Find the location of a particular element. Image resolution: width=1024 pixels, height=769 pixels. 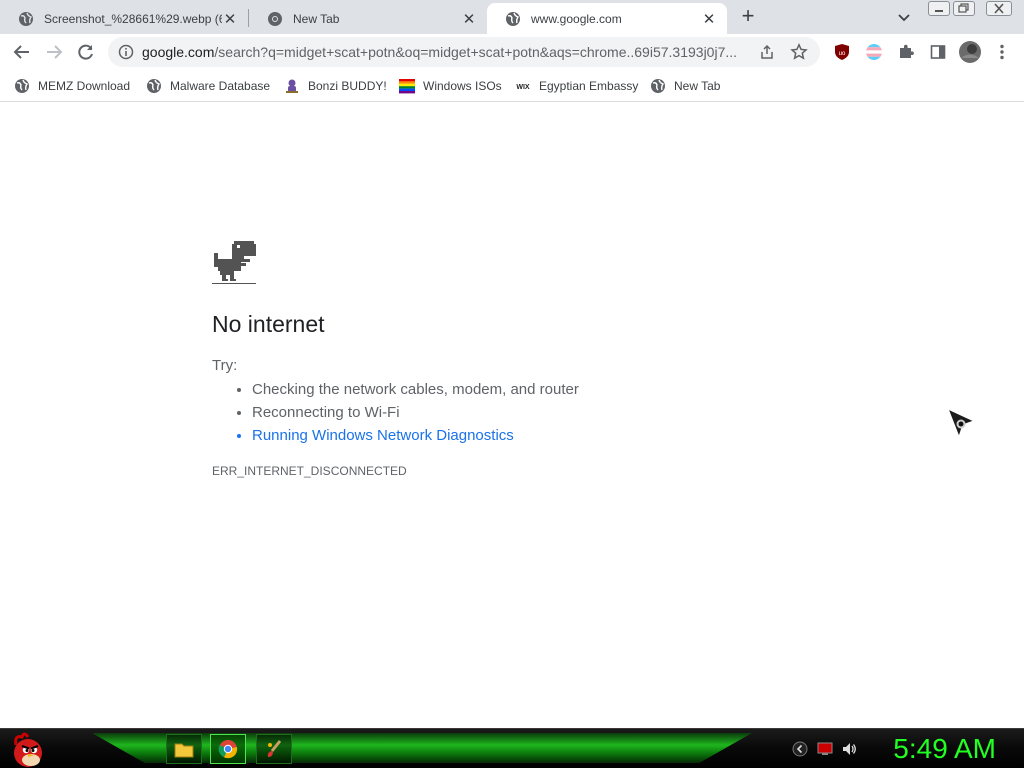

network-diagnostics-link: Running Windows Network Diagnostics is located at coordinates (415, 435).